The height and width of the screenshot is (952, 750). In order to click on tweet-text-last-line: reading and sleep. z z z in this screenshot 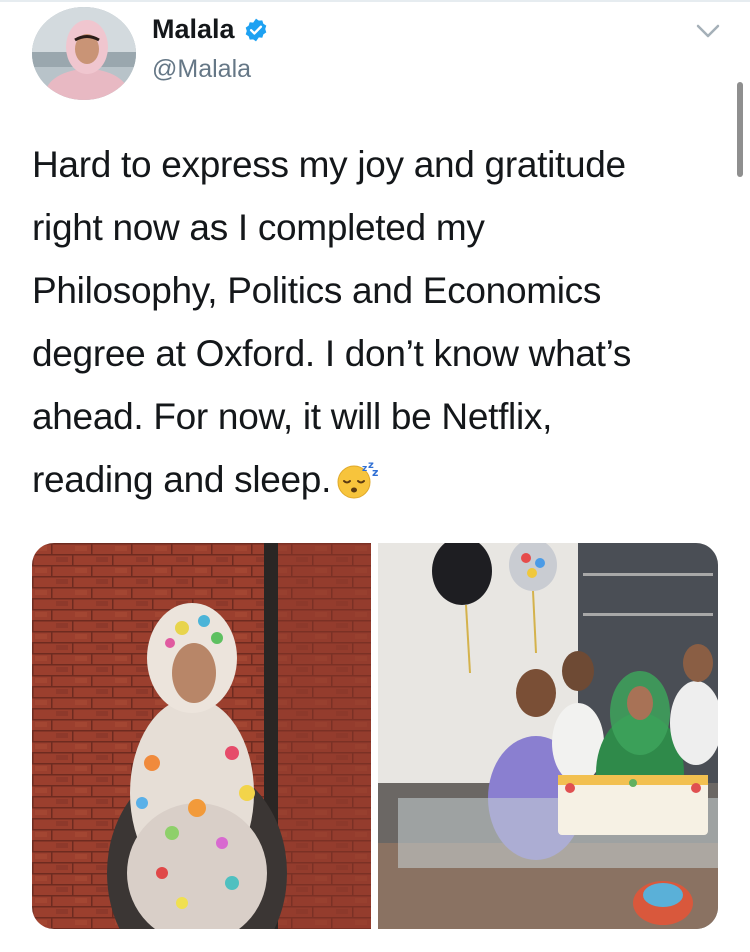, I will do `click(382, 479)`.